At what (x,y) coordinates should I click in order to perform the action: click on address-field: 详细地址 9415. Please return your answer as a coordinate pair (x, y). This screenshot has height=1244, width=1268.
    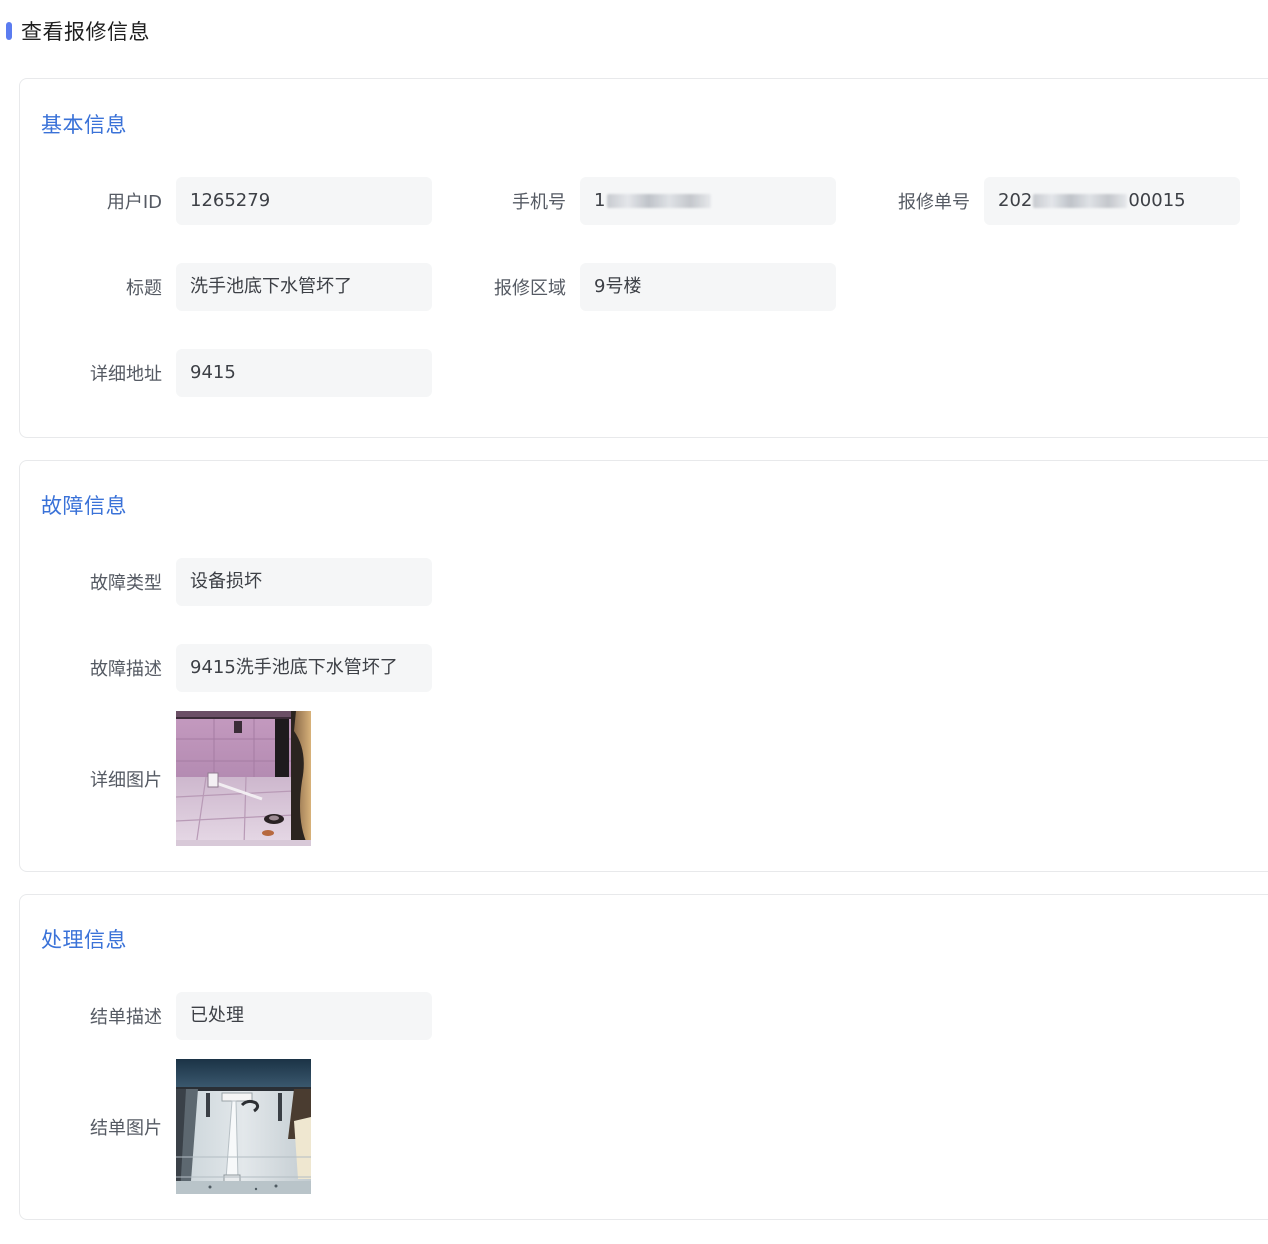
    Looking at the image, I should click on (226, 373).